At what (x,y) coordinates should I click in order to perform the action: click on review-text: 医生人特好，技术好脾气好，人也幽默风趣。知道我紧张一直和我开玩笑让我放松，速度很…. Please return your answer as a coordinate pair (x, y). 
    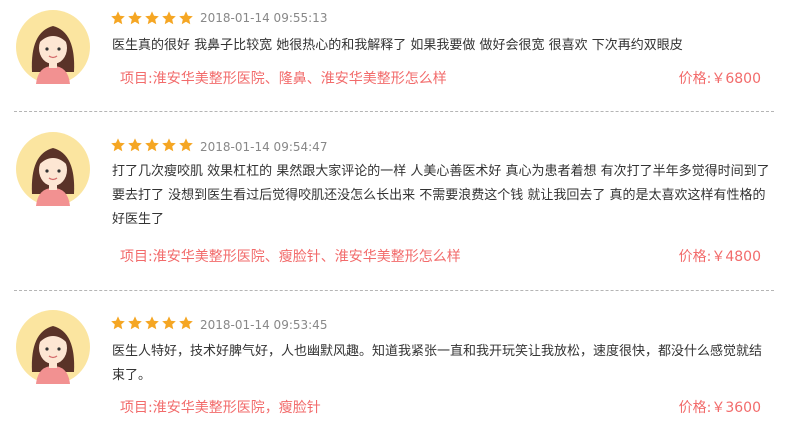
    Looking at the image, I should click on (437, 363).